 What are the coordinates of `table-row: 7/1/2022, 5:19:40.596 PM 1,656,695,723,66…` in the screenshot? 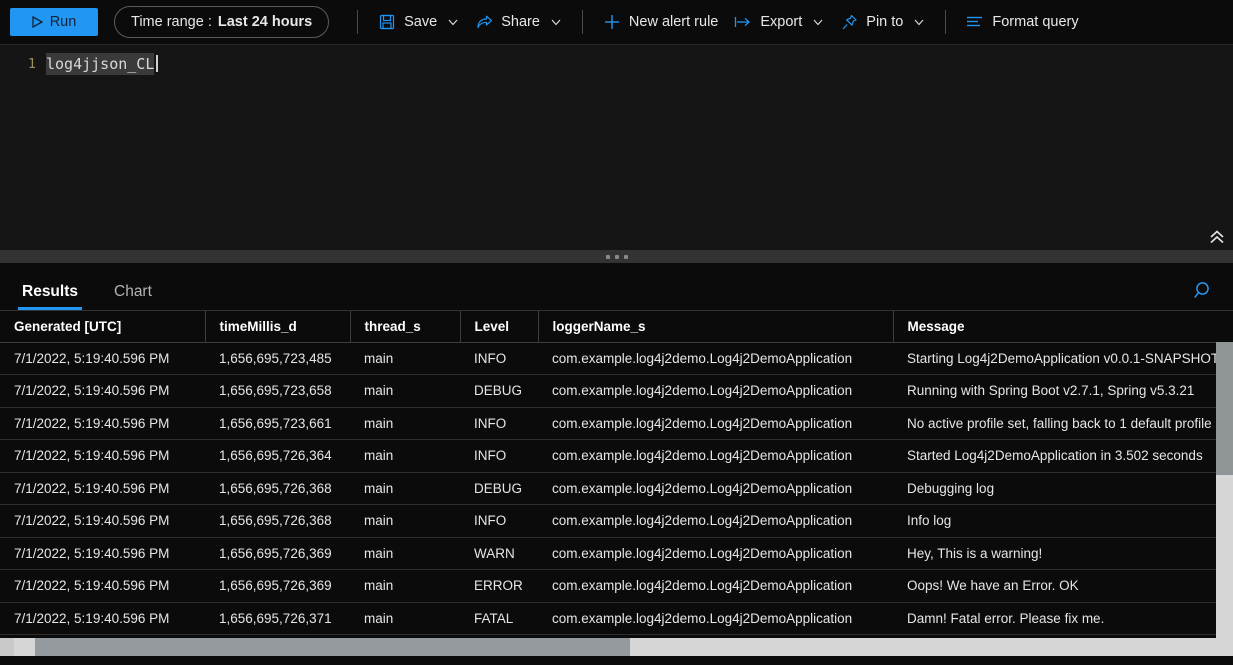 It's located at (616, 423).